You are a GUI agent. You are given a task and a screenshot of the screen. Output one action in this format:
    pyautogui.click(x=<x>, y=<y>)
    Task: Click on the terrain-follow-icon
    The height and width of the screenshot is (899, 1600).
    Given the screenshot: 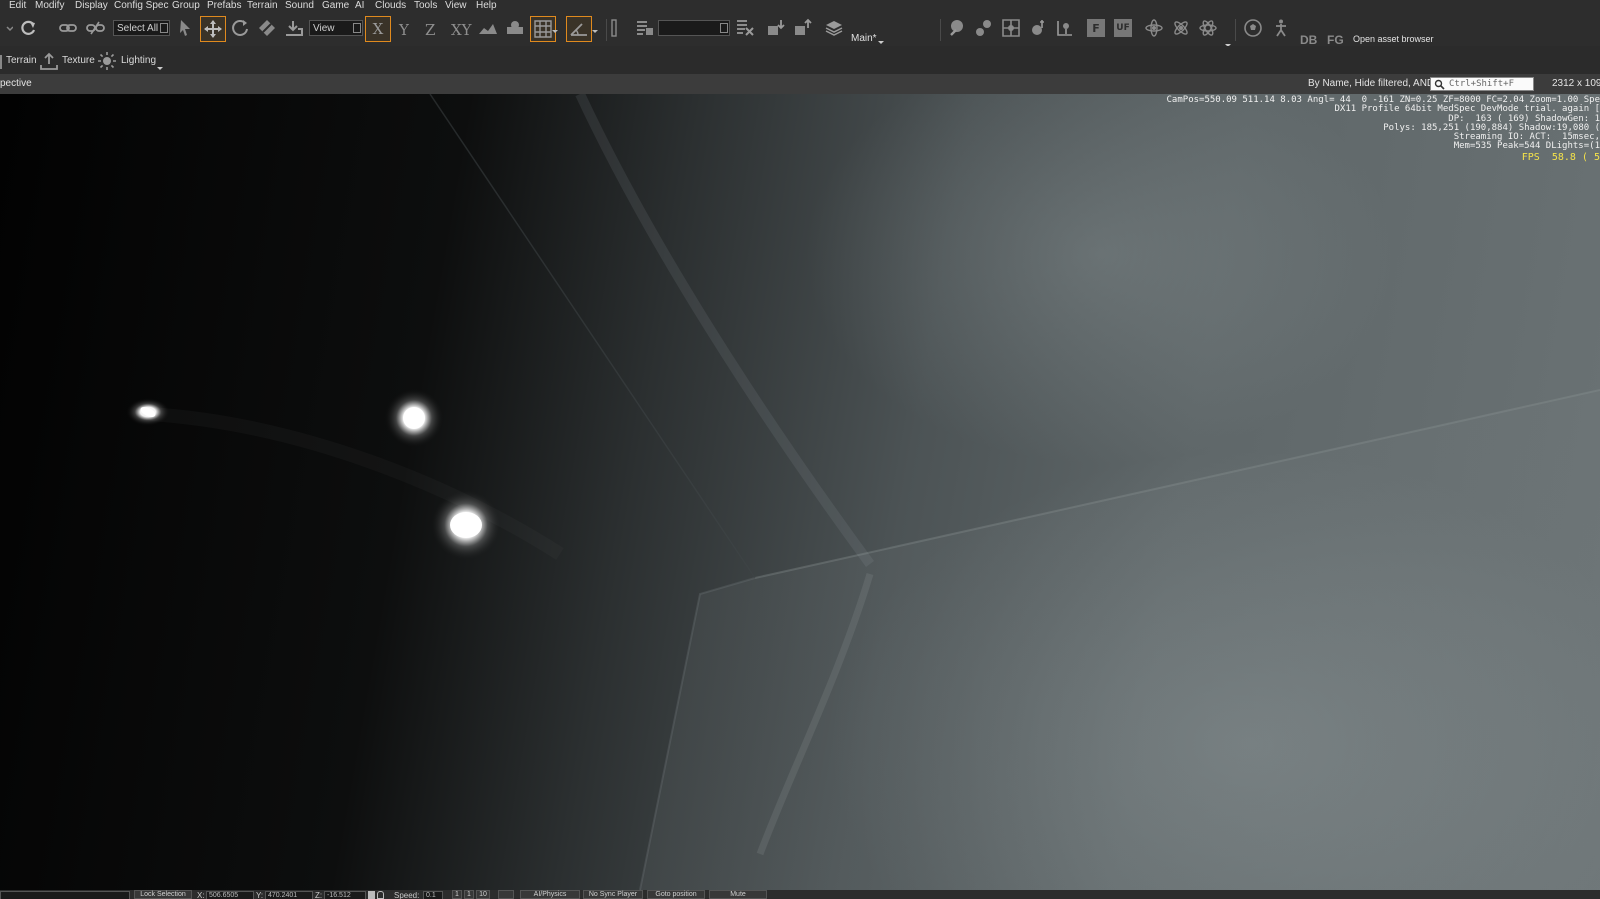 What is the action you would take?
    pyautogui.click(x=506, y=894)
    